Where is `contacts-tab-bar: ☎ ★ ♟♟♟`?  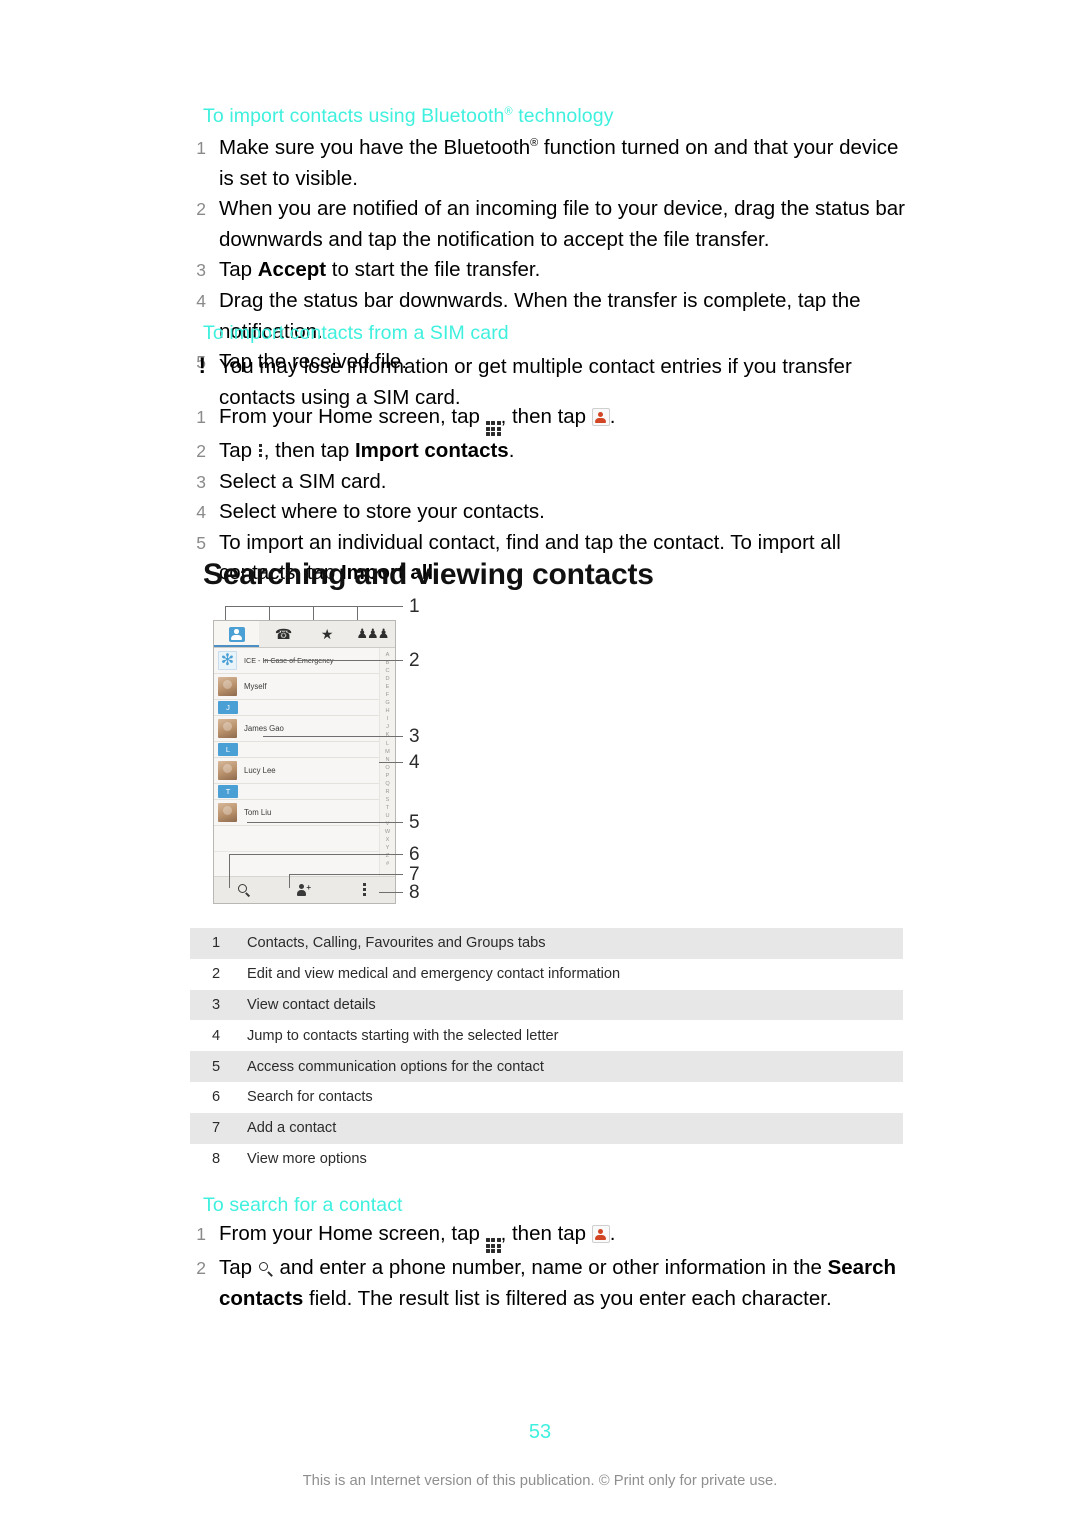
contacts-tab-bar: ☎ ★ ♟♟♟ is located at coordinates (304, 634).